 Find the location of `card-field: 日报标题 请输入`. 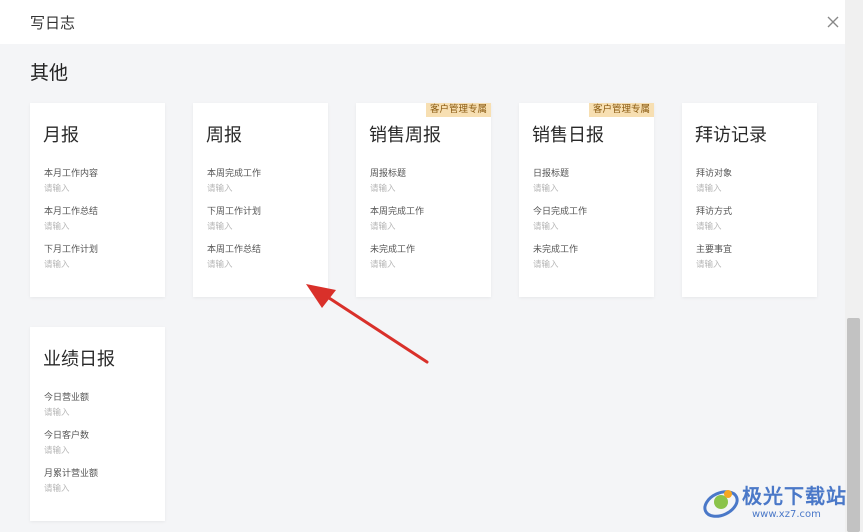

card-field: 日报标题 请输入 is located at coordinates (551, 182).